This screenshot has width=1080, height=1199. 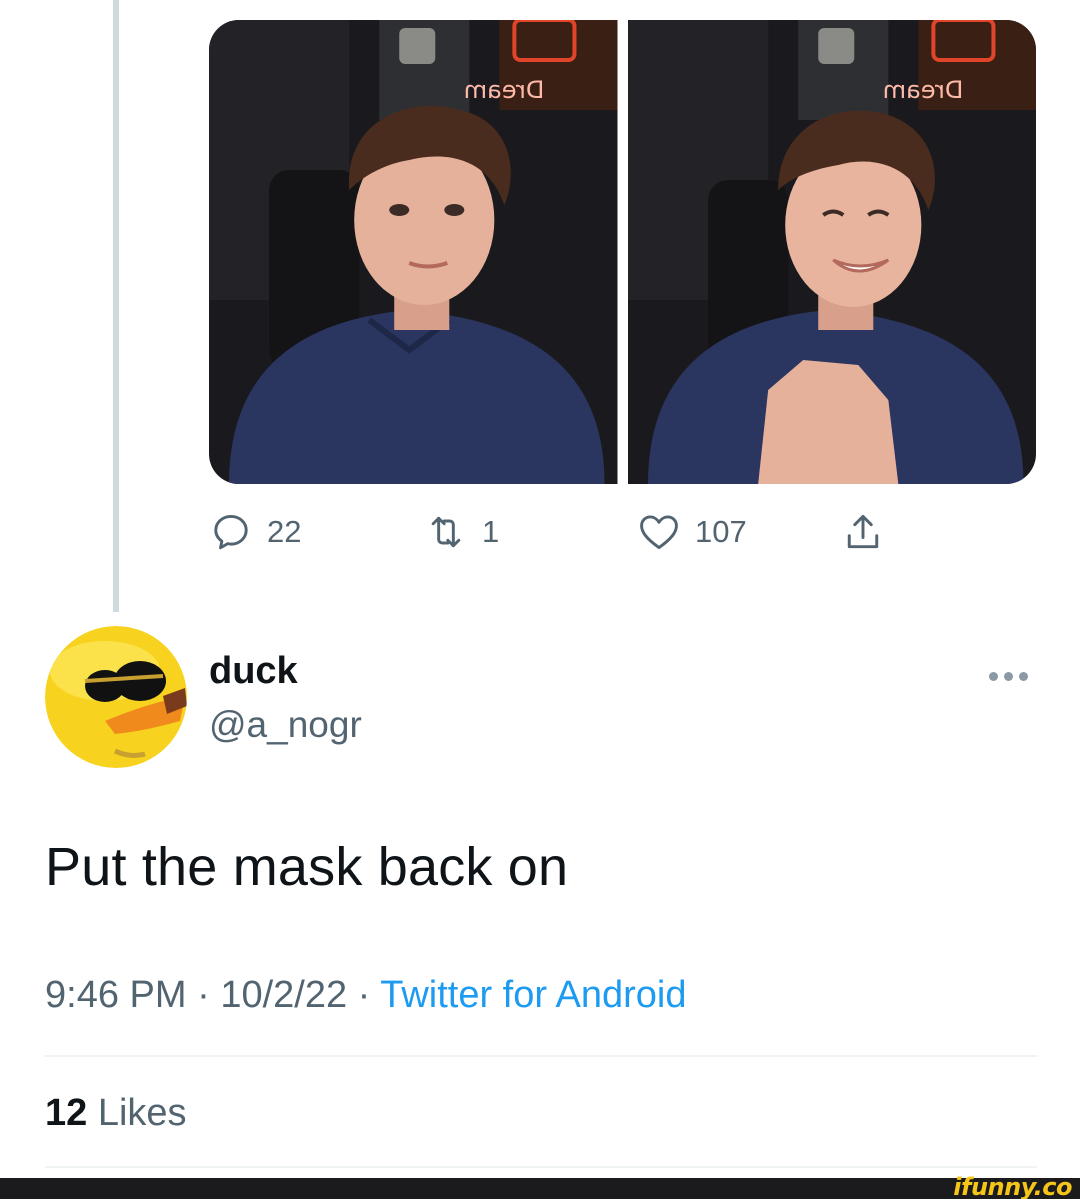 I want to click on reply-icon, so click(x=231, y=532).